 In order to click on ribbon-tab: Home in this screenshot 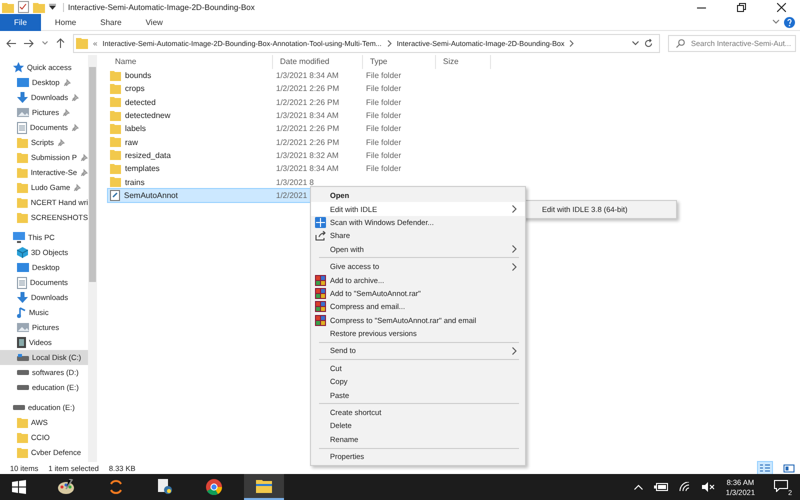, I will do `click(65, 22)`.